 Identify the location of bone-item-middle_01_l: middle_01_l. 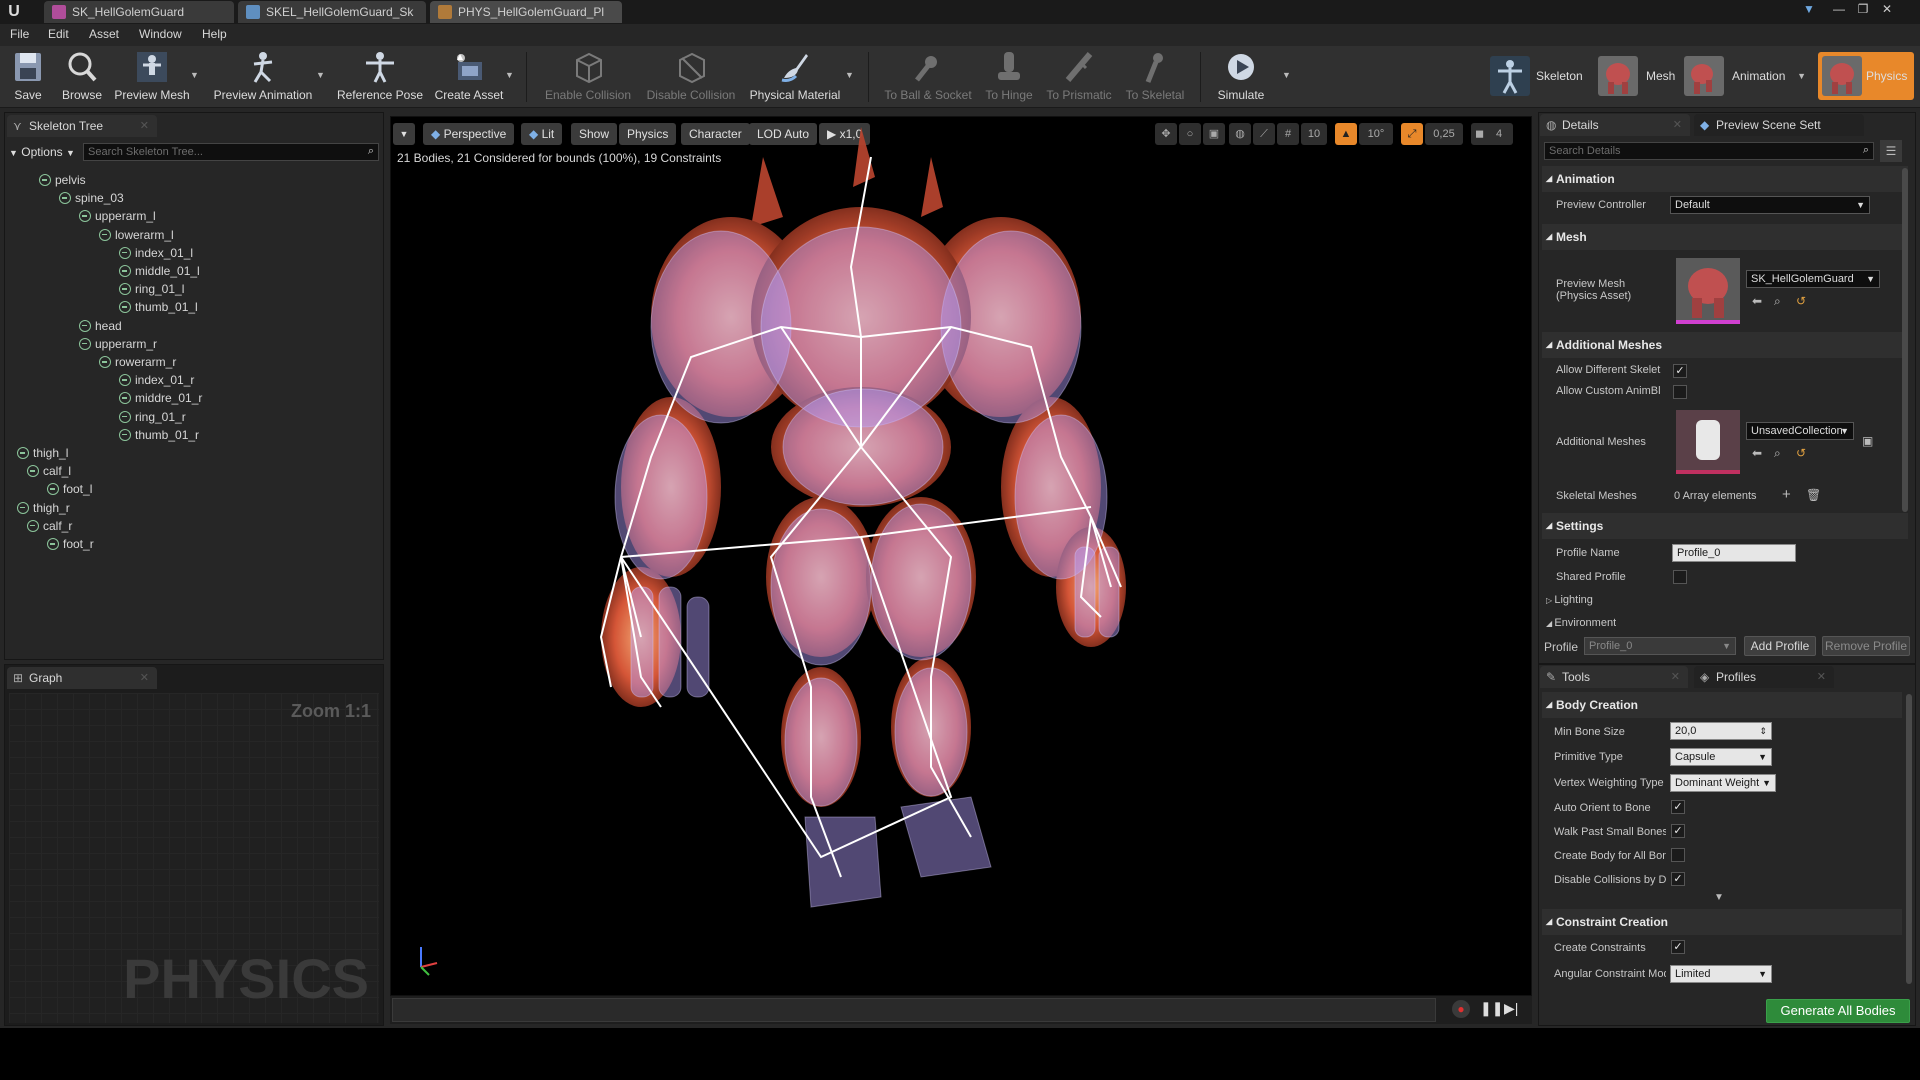
(159, 271).